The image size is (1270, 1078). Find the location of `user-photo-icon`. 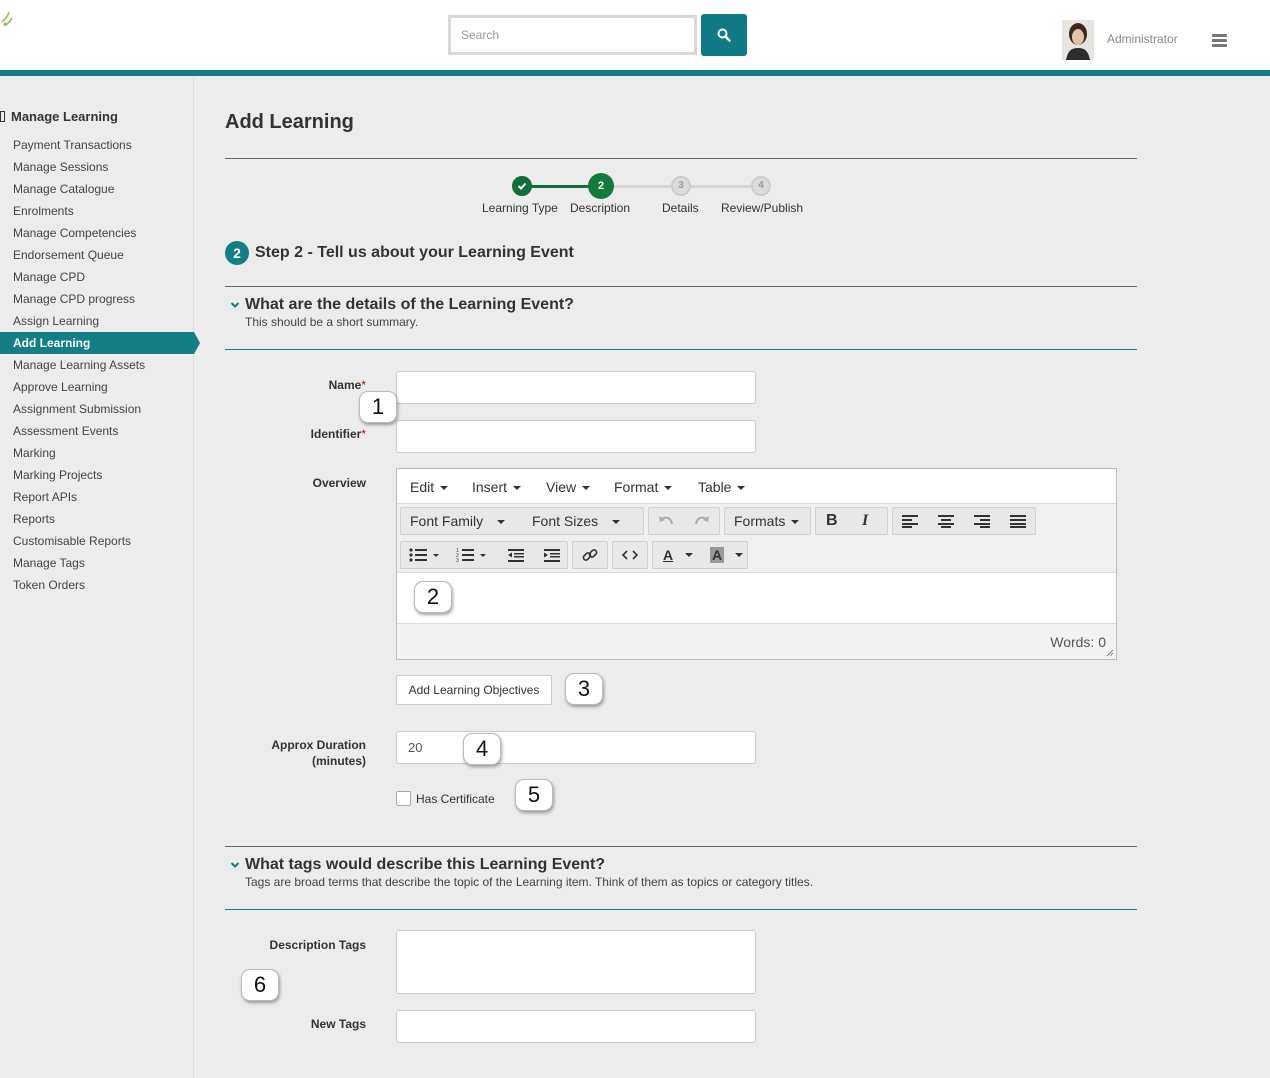

user-photo-icon is located at coordinates (1078, 40).